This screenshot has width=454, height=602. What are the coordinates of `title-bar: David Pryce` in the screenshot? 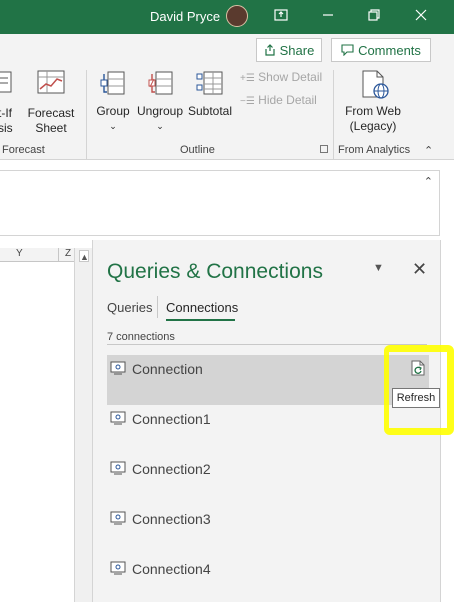 It's located at (227, 17).